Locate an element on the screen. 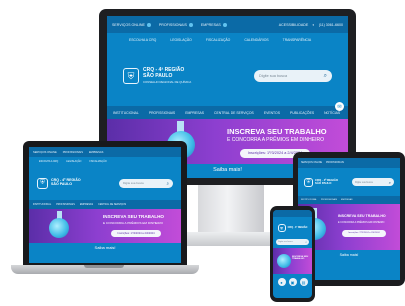 The width and height of the screenshot is (405, 306). menu-item: NOTÍCIAS is located at coordinates (332, 113).